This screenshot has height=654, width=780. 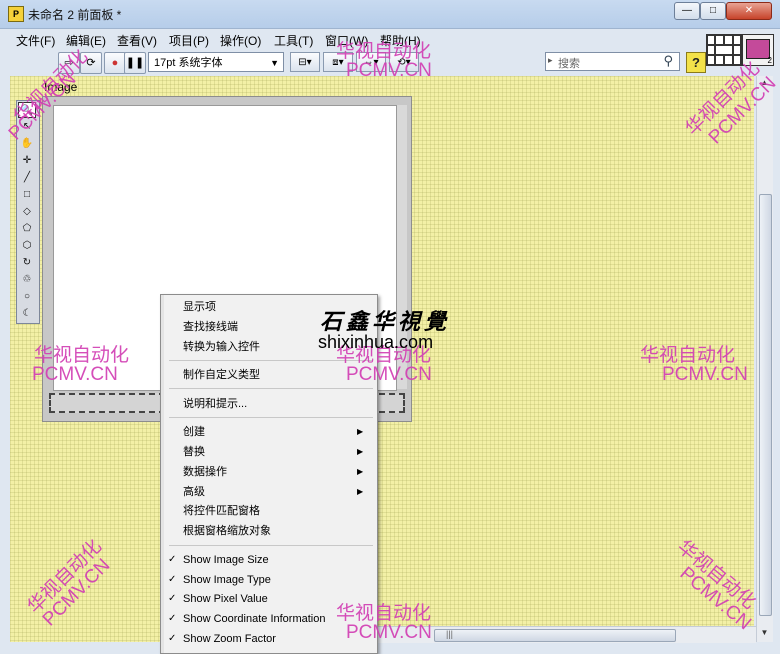 What do you see at coordinates (254, 619) in the screenshot?
I see `menu-item-show-coordinate-information: Show Coordinate Information` at bounding box center [254, 619].